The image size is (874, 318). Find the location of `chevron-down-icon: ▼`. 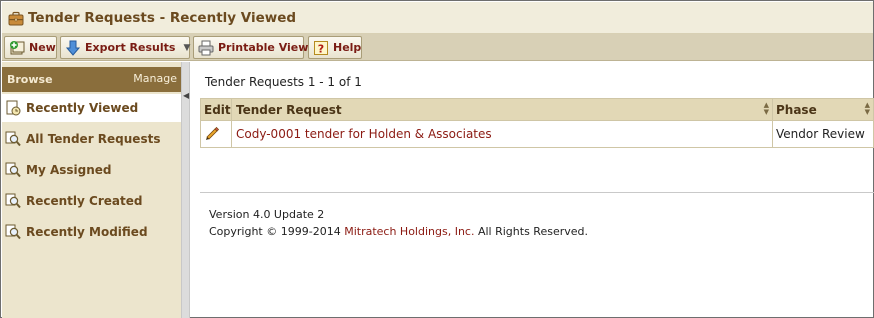

chevron-down-icon: ▼ is located at coordinates (186, 48).